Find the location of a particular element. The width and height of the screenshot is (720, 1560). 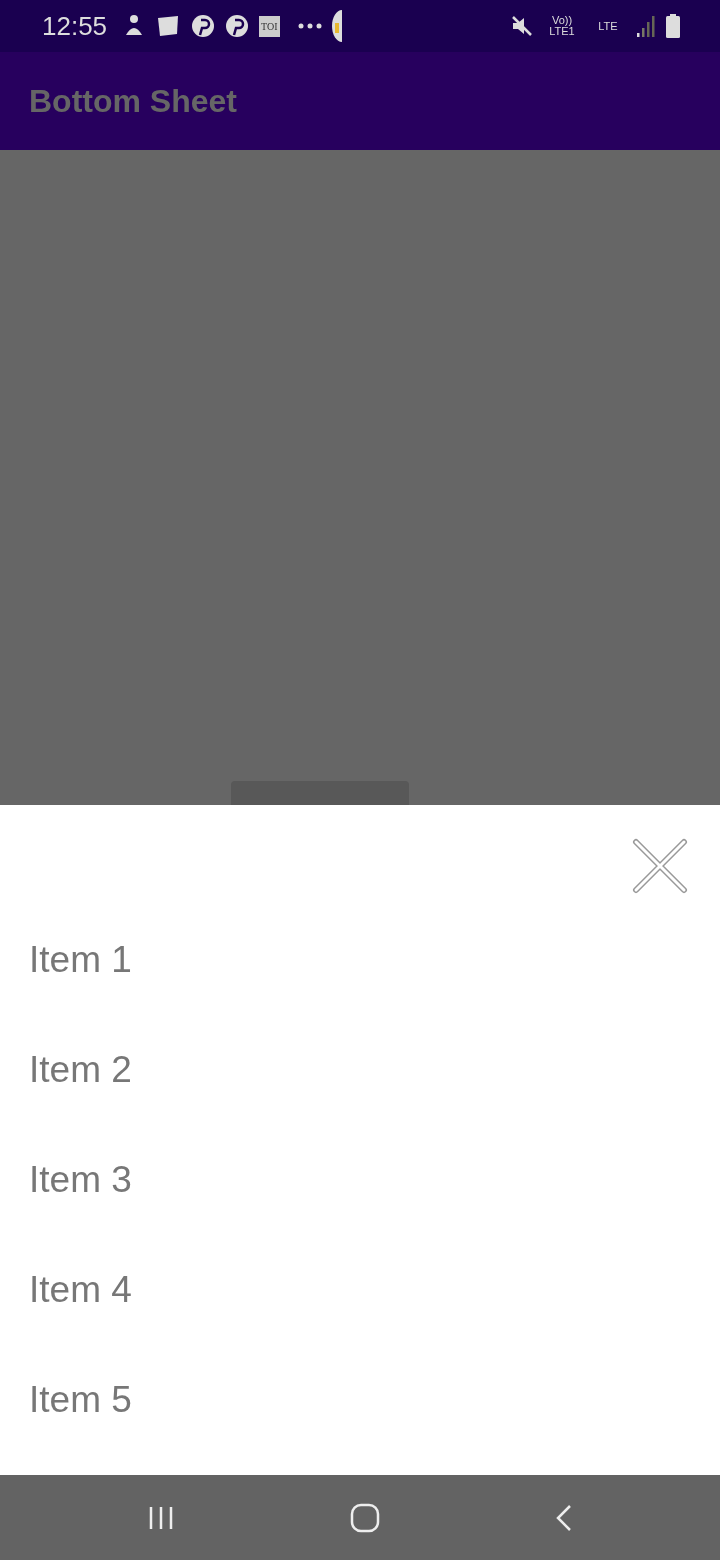

app-title: Bottom Sheet is located at coordinates (133, 101).